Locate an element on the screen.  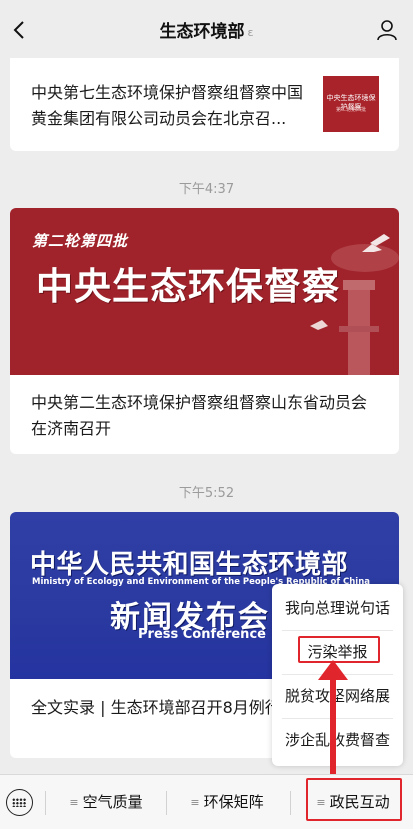
timestamp: 下午5:52 is located at coordinates (206, 493).